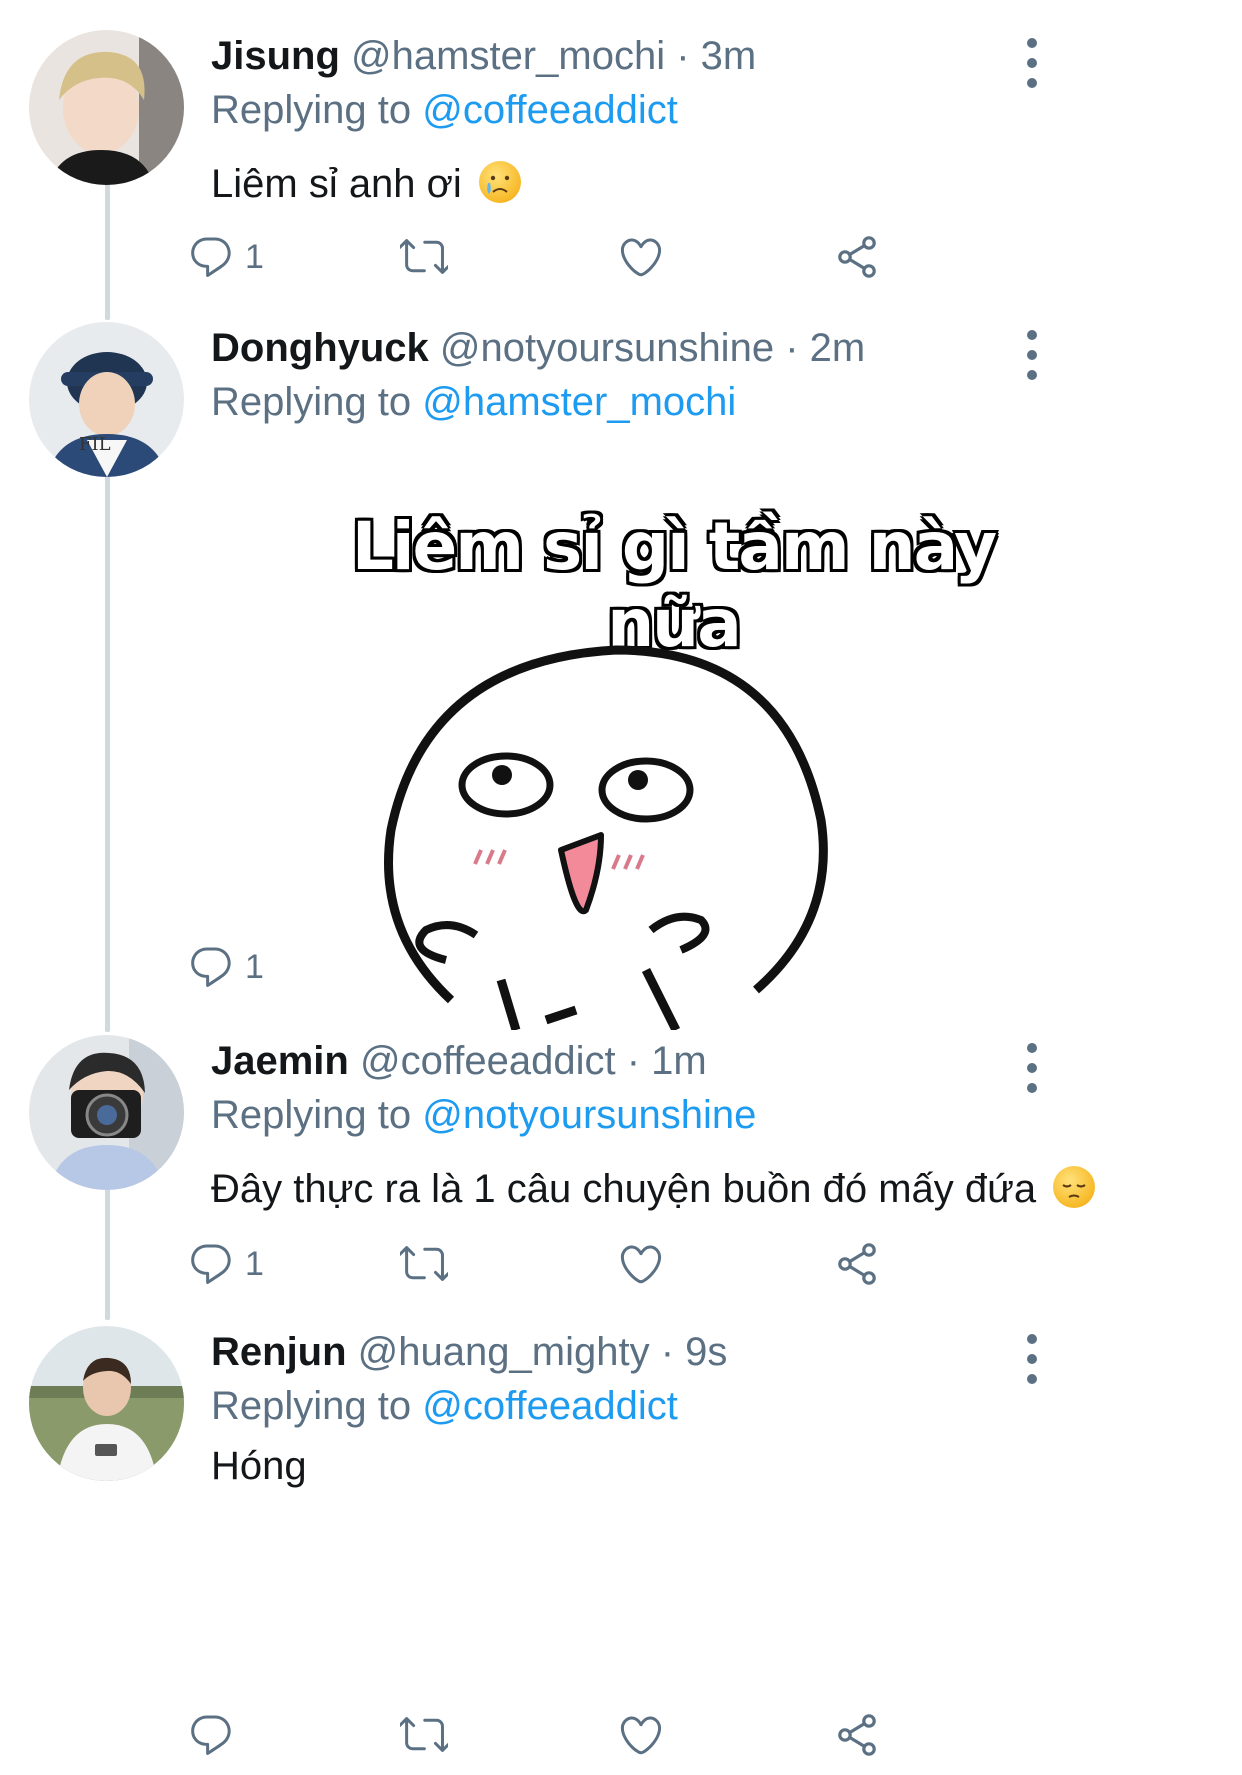 The width and height of the screenshot is (1242, 1775). I want to click on author-name: Jaemin, so click(280, 1061).